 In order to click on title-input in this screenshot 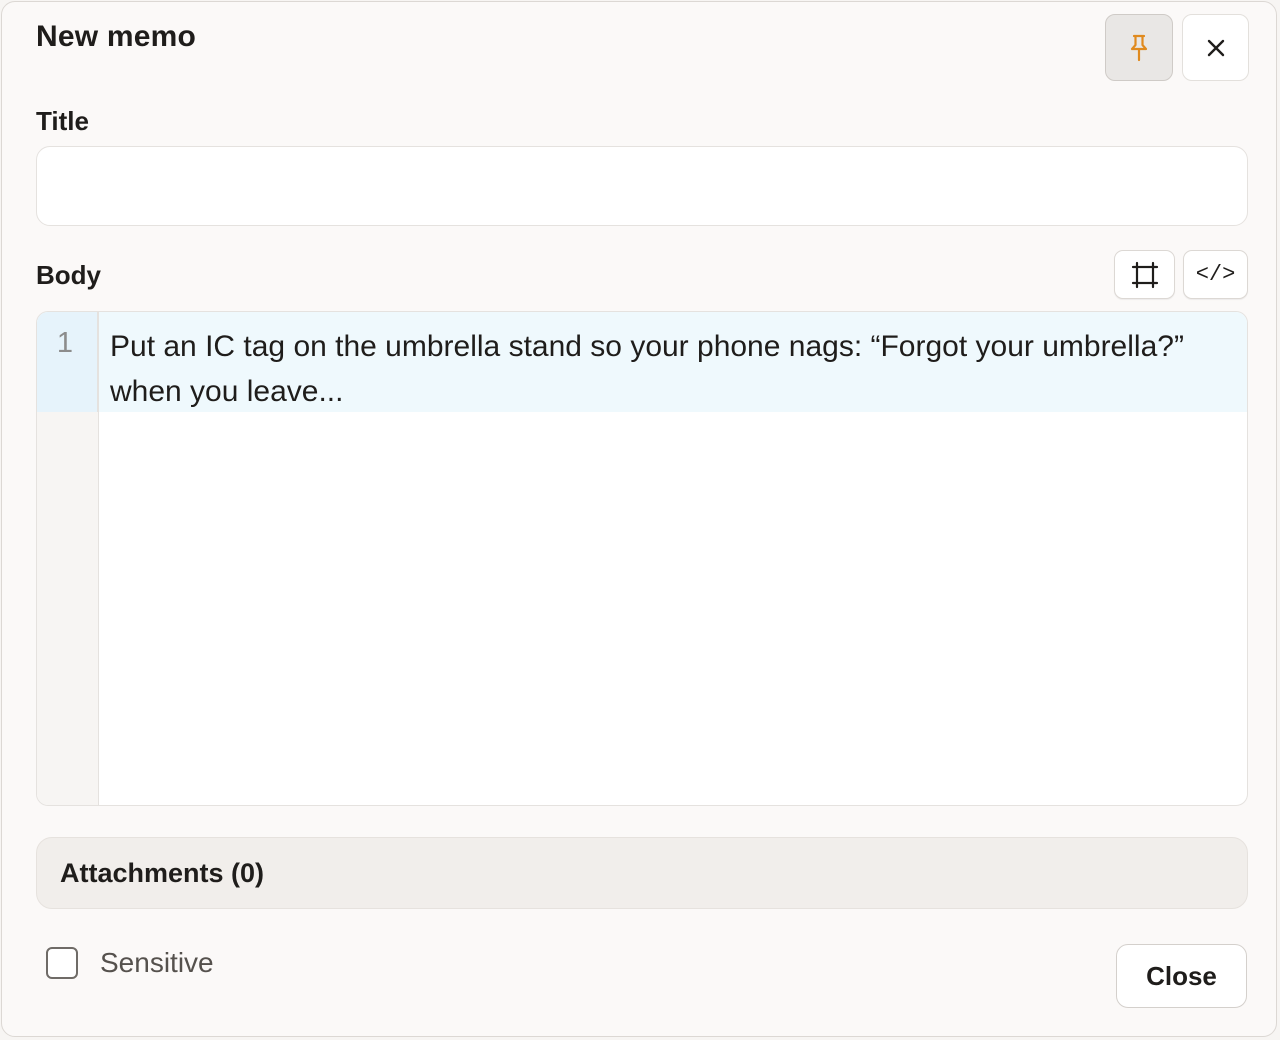, I will do `click(642, 186)`.